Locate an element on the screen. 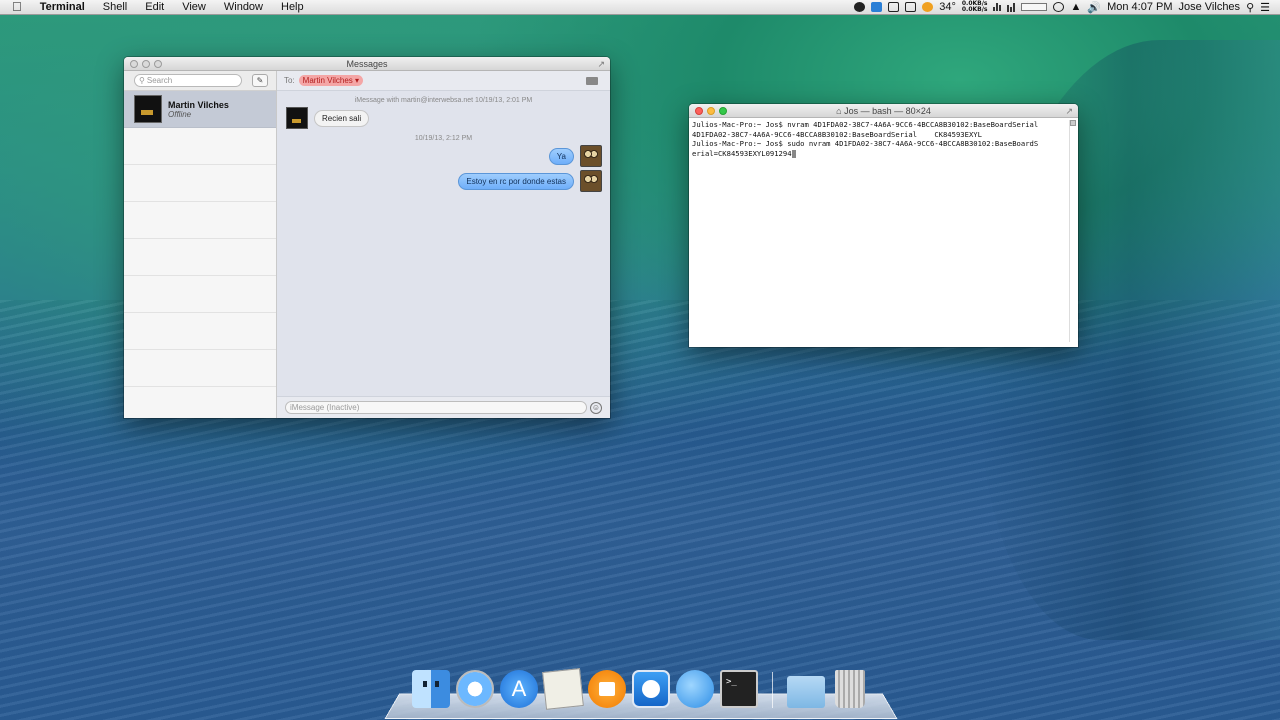 This screenshot has width=1280, height=720. terminal-title: Jos — bash — 80×24 is located at coordinates (887, 111).